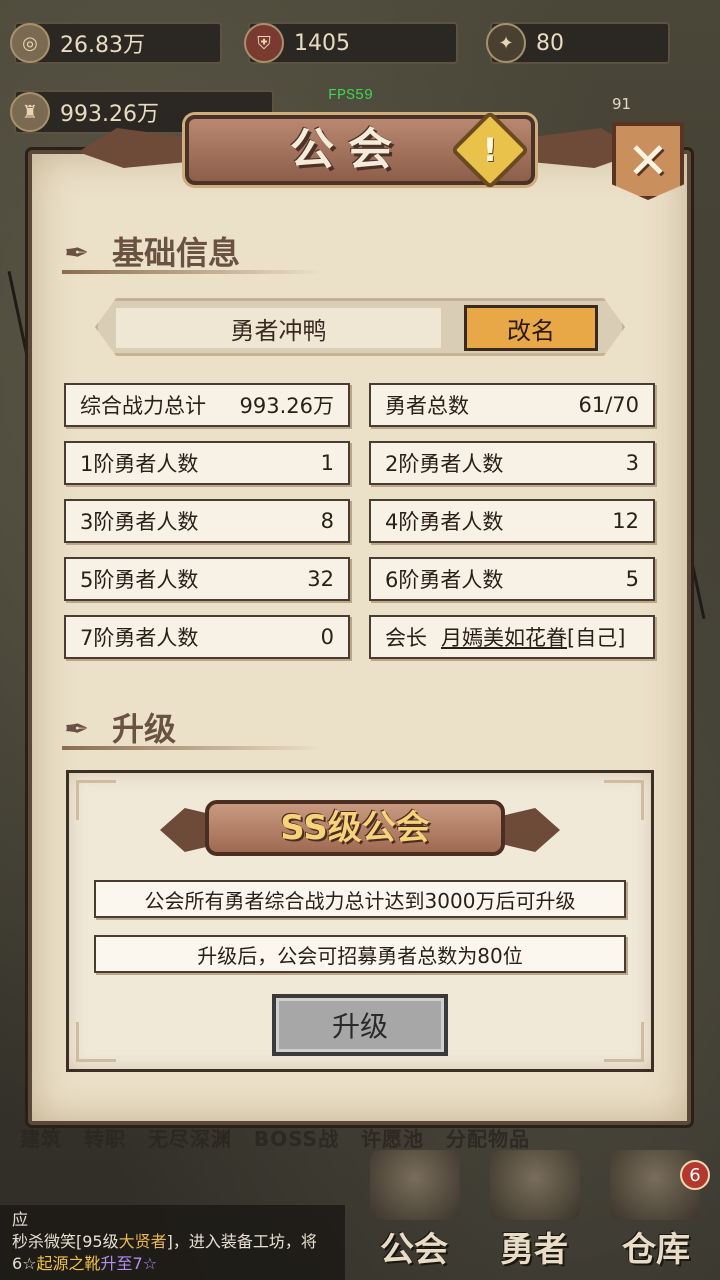 The width and height of the screenshot is (720, 1280). Describe the element at coordinates (142, 1241) in the screenshot. I see `ticker-class: 大贤者` at that location.